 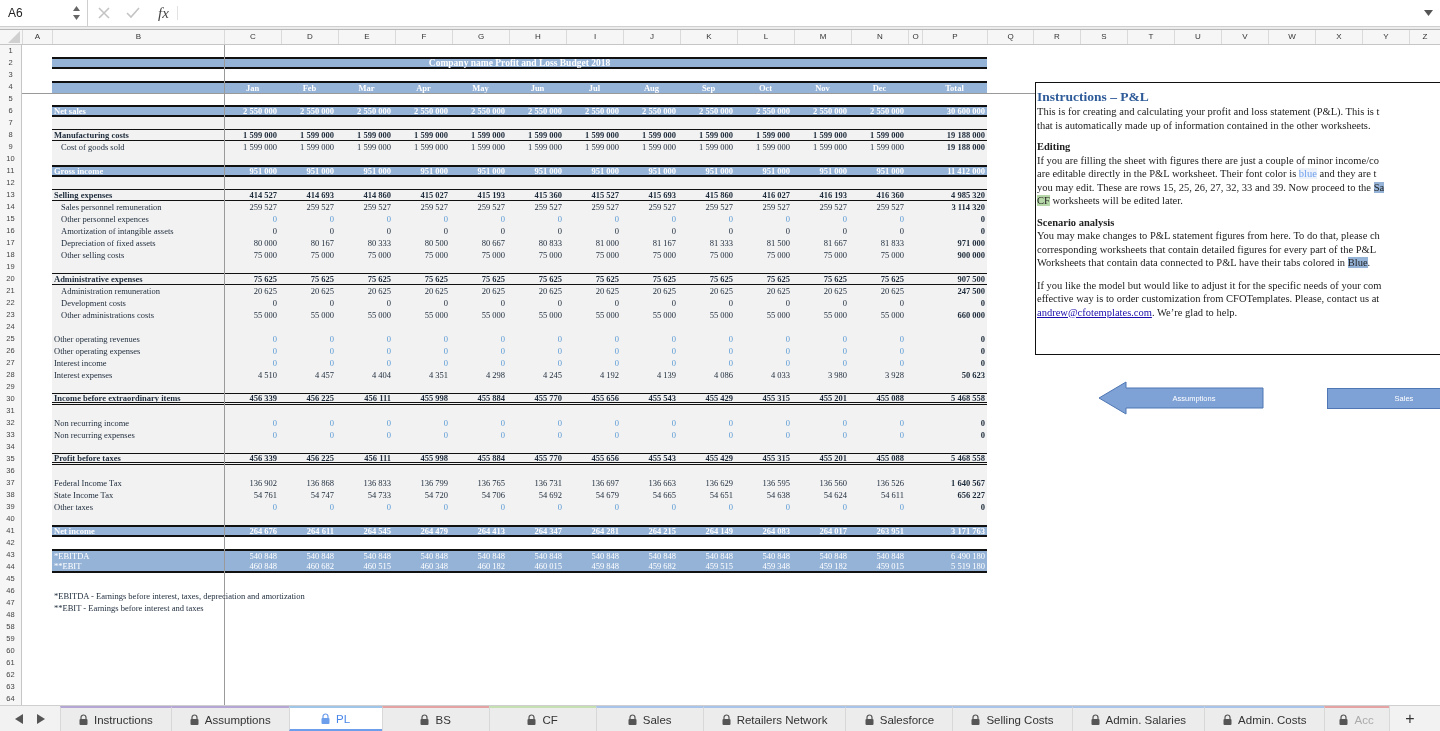 What do you see at coordinates (335, 718) in the screenshot?
I see `sheet-tab: PL` at bounding box center [335, 718].